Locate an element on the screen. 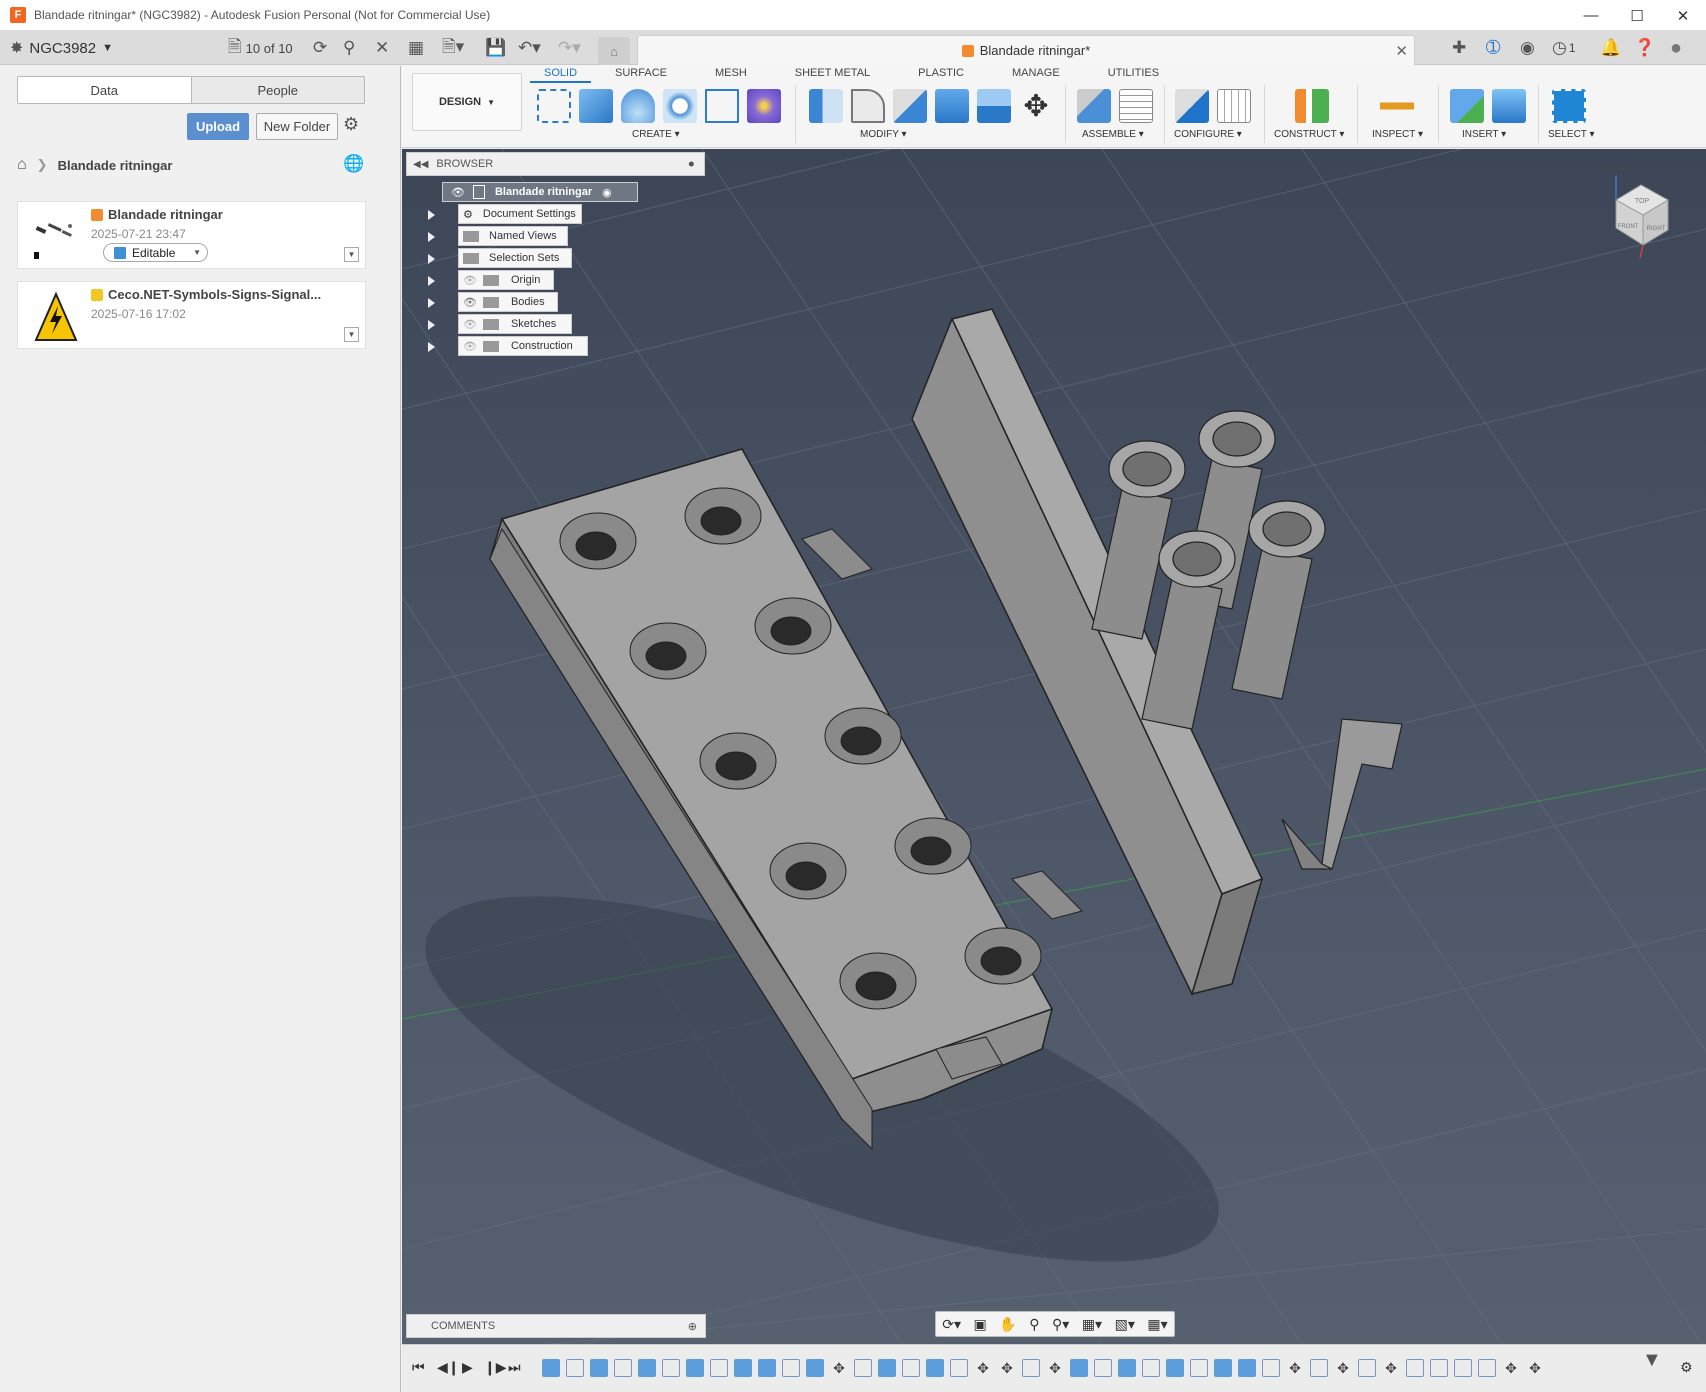 This screenshot has height=1392, width=1706. home-tab-icon: ⌂ is located at coordinates (614, 51).